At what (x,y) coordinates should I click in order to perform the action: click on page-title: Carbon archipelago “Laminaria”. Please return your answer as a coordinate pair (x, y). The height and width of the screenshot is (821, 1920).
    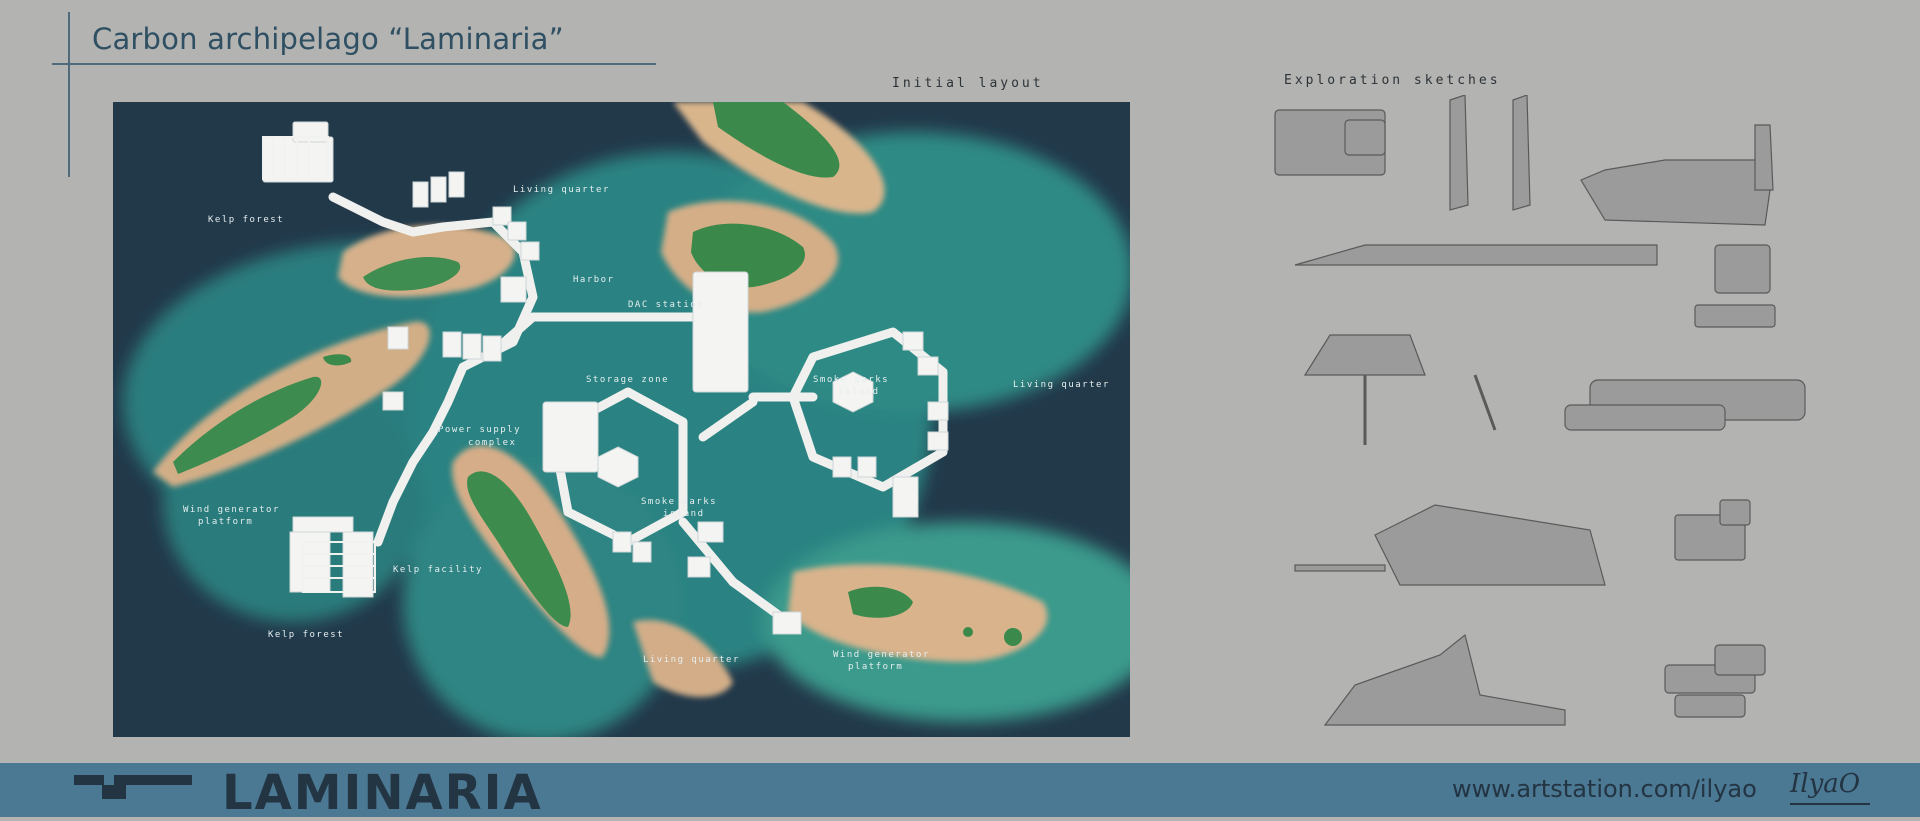
    Looking at the image, I should click on (328, 39).